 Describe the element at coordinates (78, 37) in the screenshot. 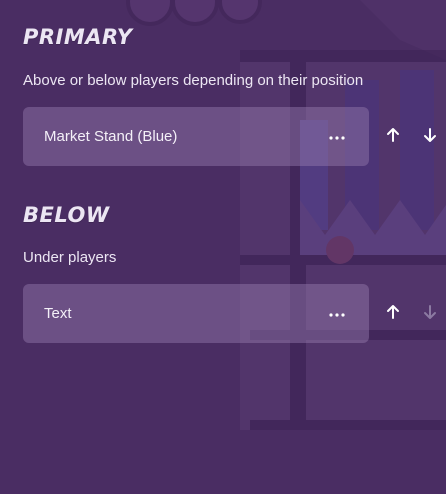

I see `section-title-primary: PRIMARY` at that location.